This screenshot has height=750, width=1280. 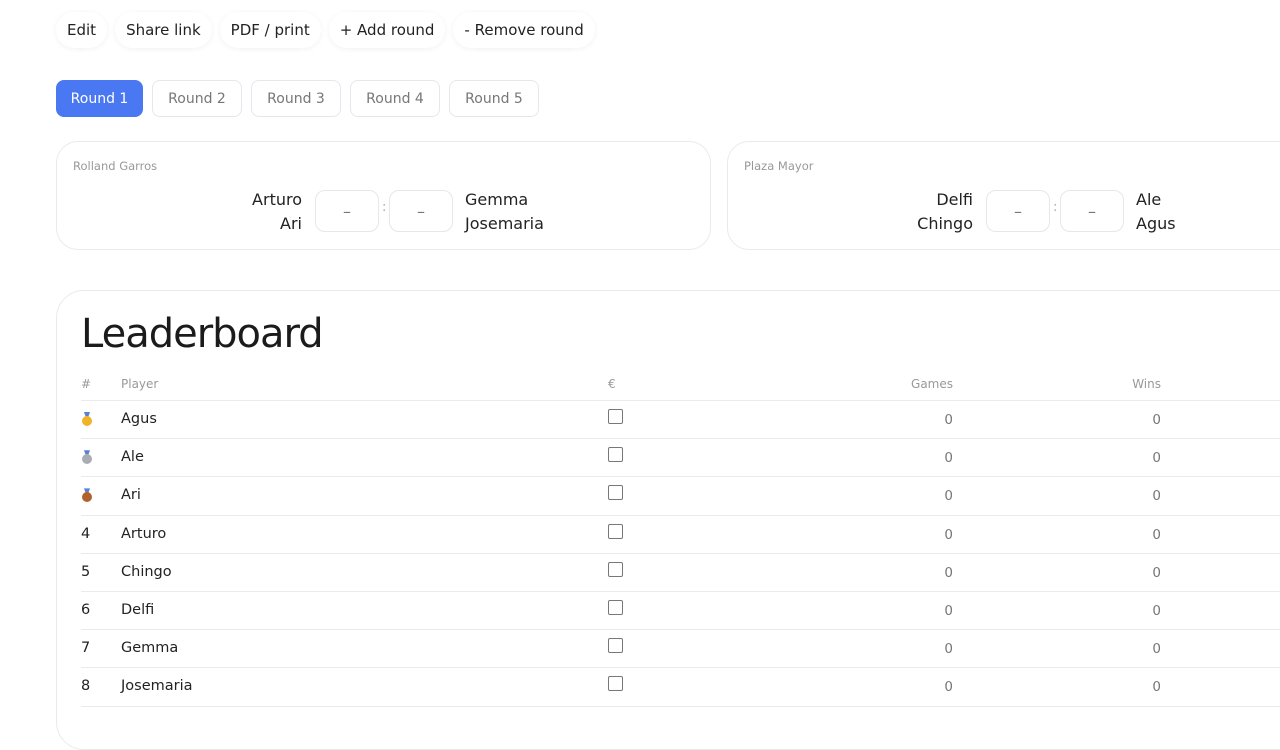 I want to click on silver-medal-icon, so click(x=87, y=457).